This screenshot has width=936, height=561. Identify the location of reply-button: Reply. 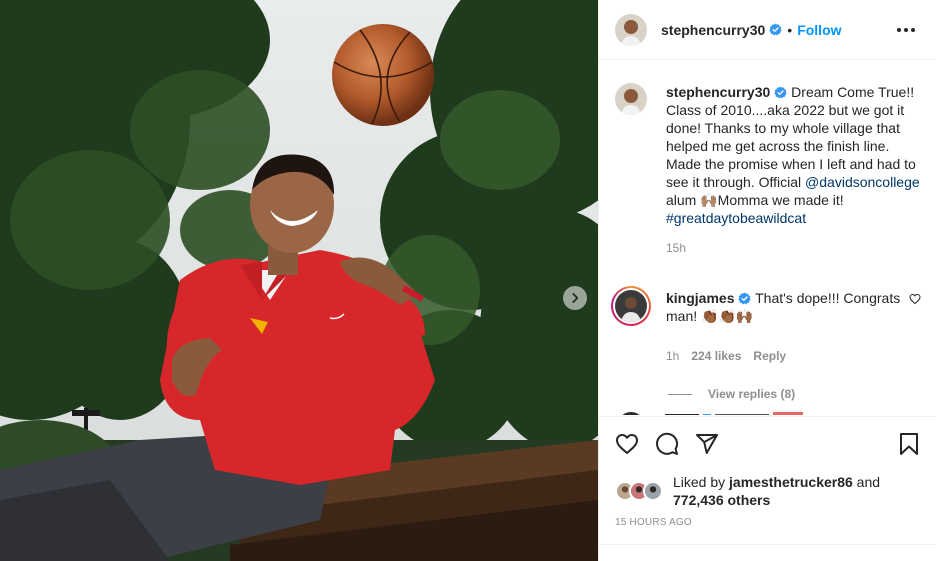
(769, 356).